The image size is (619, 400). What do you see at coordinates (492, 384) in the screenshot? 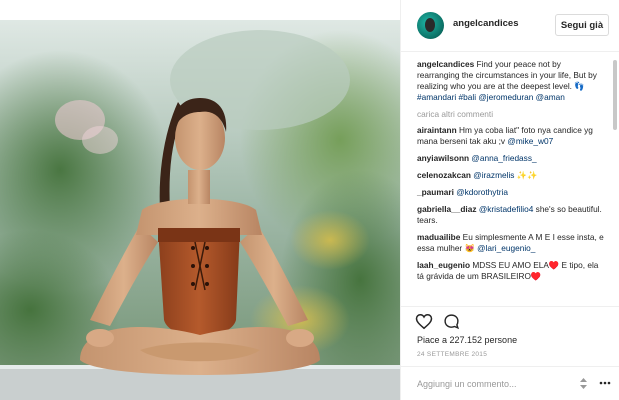
I see `comment-input` at bounding box center [492, 384].